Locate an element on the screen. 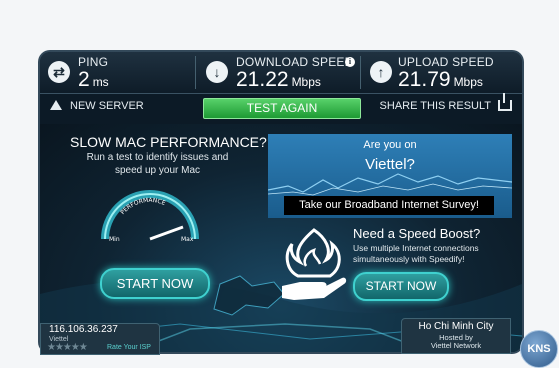 Image resolution: width=559 pixels, height=368 pixels. triangle-icon is located at coordinates (56, 105).